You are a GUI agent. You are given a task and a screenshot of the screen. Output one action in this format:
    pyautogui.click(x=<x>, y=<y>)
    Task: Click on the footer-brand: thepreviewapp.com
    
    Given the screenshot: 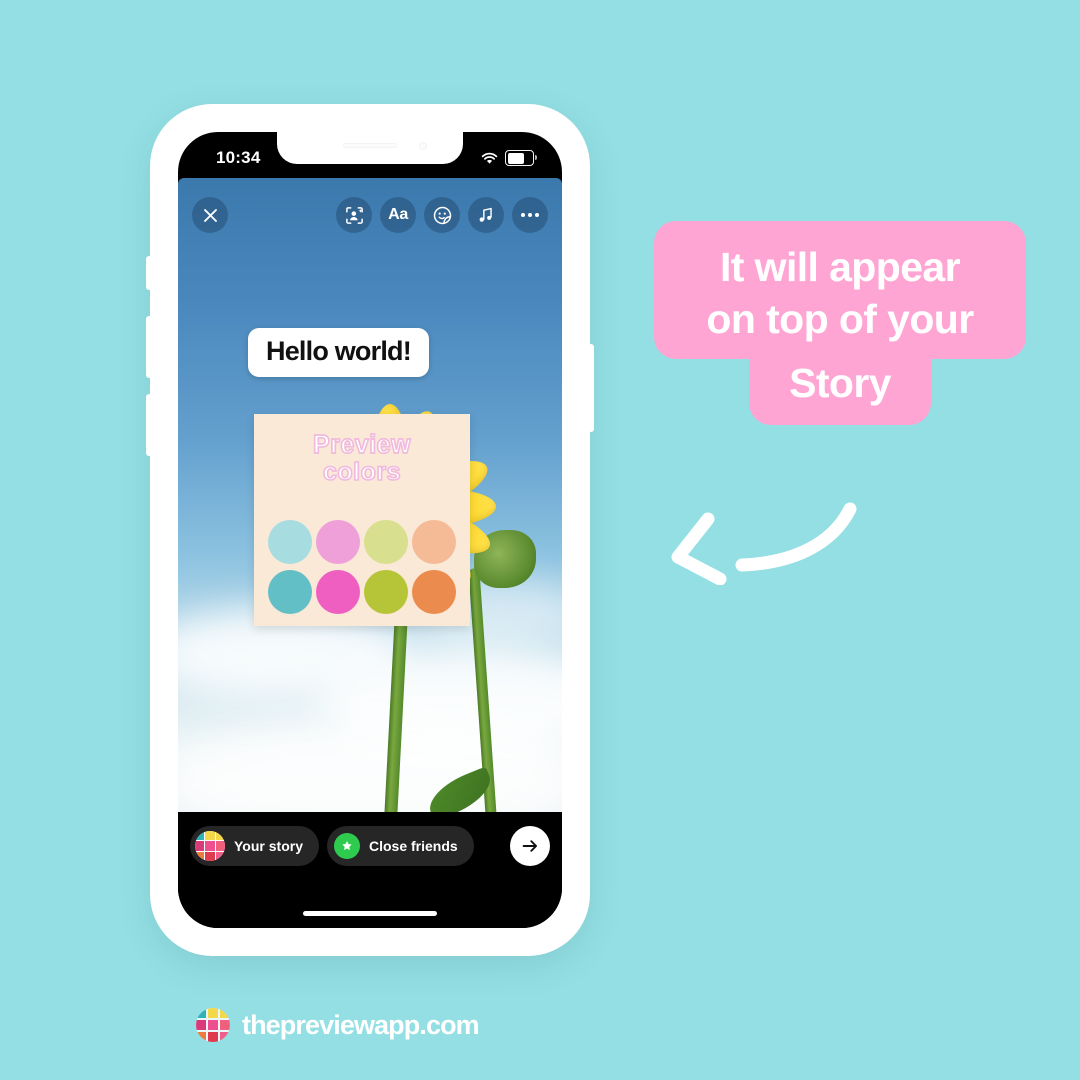 What is the action you would take?
    pyautogui.click(x=338, y=1025)
    